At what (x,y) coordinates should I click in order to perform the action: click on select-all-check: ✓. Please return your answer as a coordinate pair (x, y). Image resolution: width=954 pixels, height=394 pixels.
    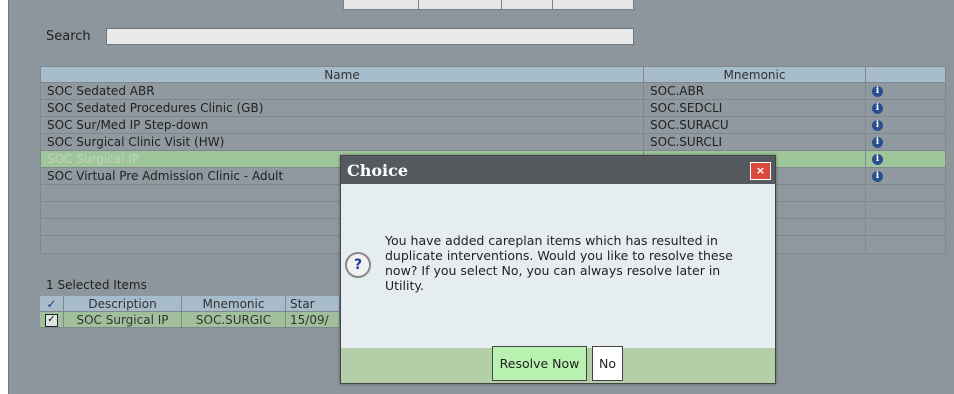
    Looking at the image, I should click on (52, 304).